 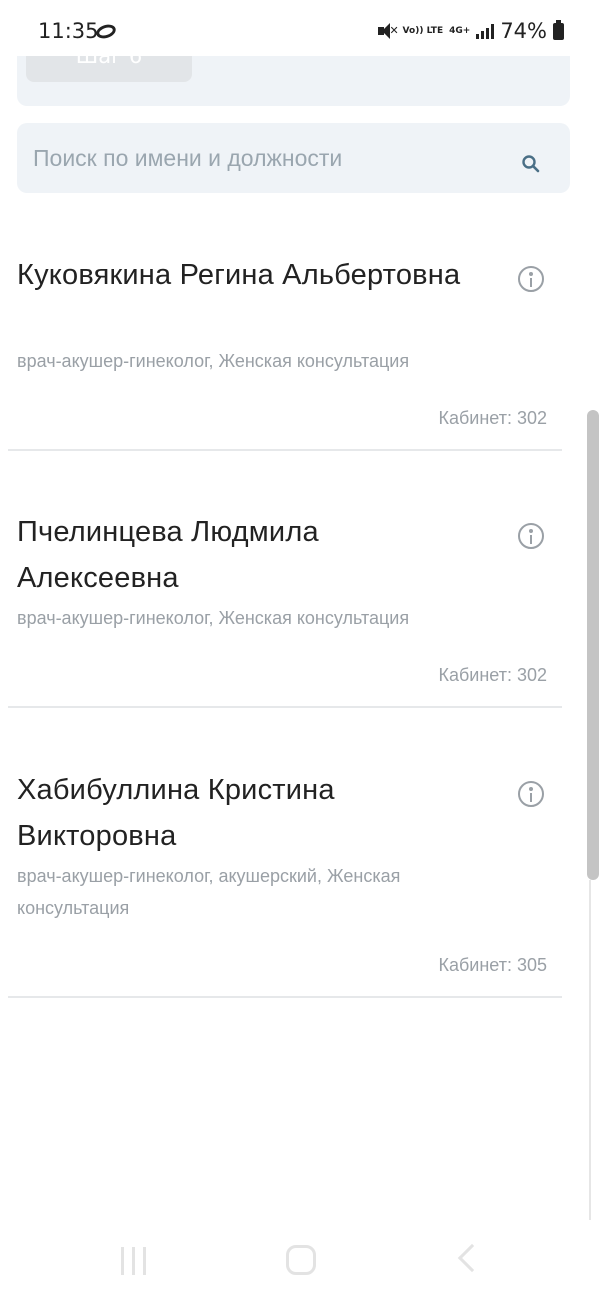 I want to click on battery-percent: 74%, so click(x=523, y=31).